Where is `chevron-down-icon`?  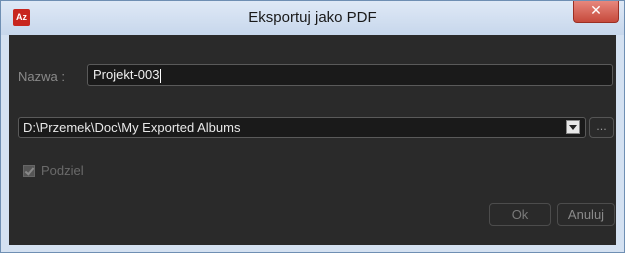 chevron-down-icon is located at coordinates (573, 127).